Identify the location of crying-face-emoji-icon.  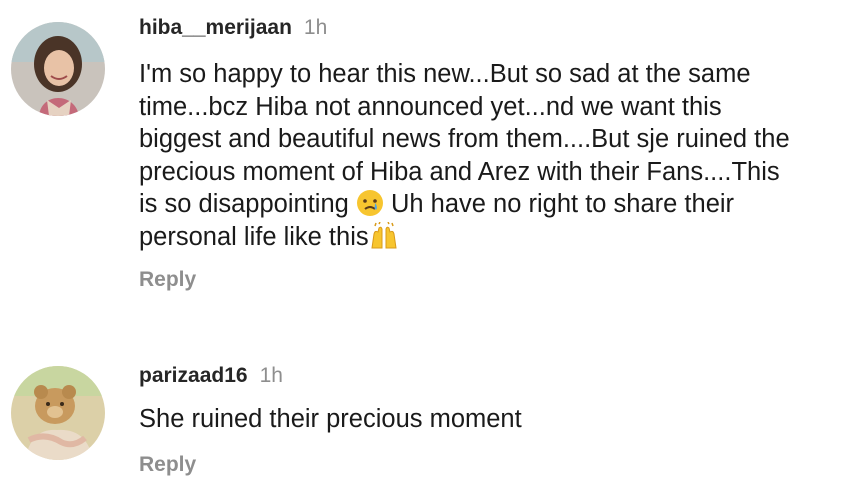
(370, 203).